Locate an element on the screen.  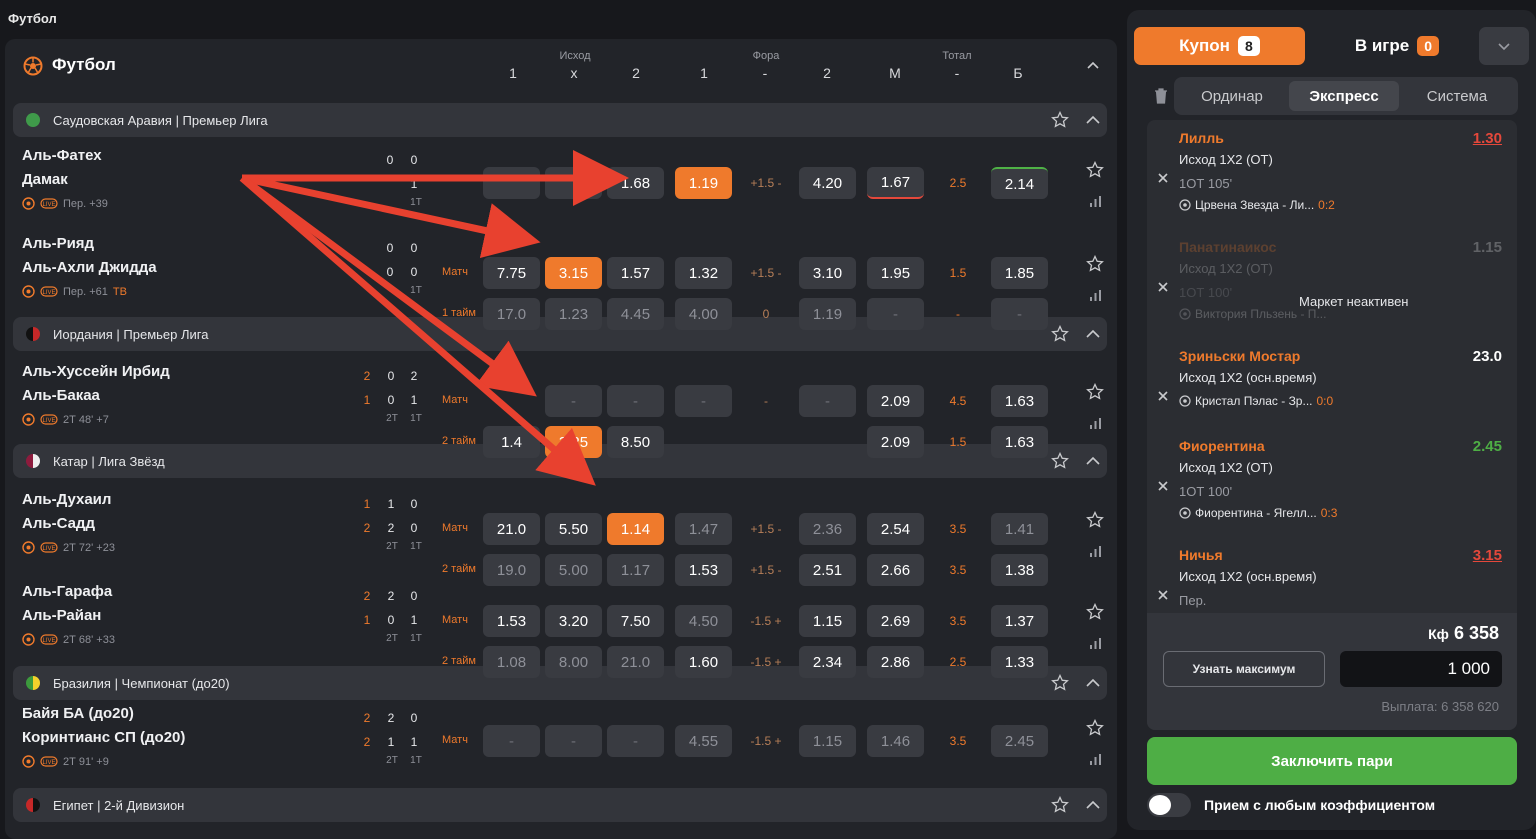
odds-button: 5.50 is located at coordinates (573, 529).